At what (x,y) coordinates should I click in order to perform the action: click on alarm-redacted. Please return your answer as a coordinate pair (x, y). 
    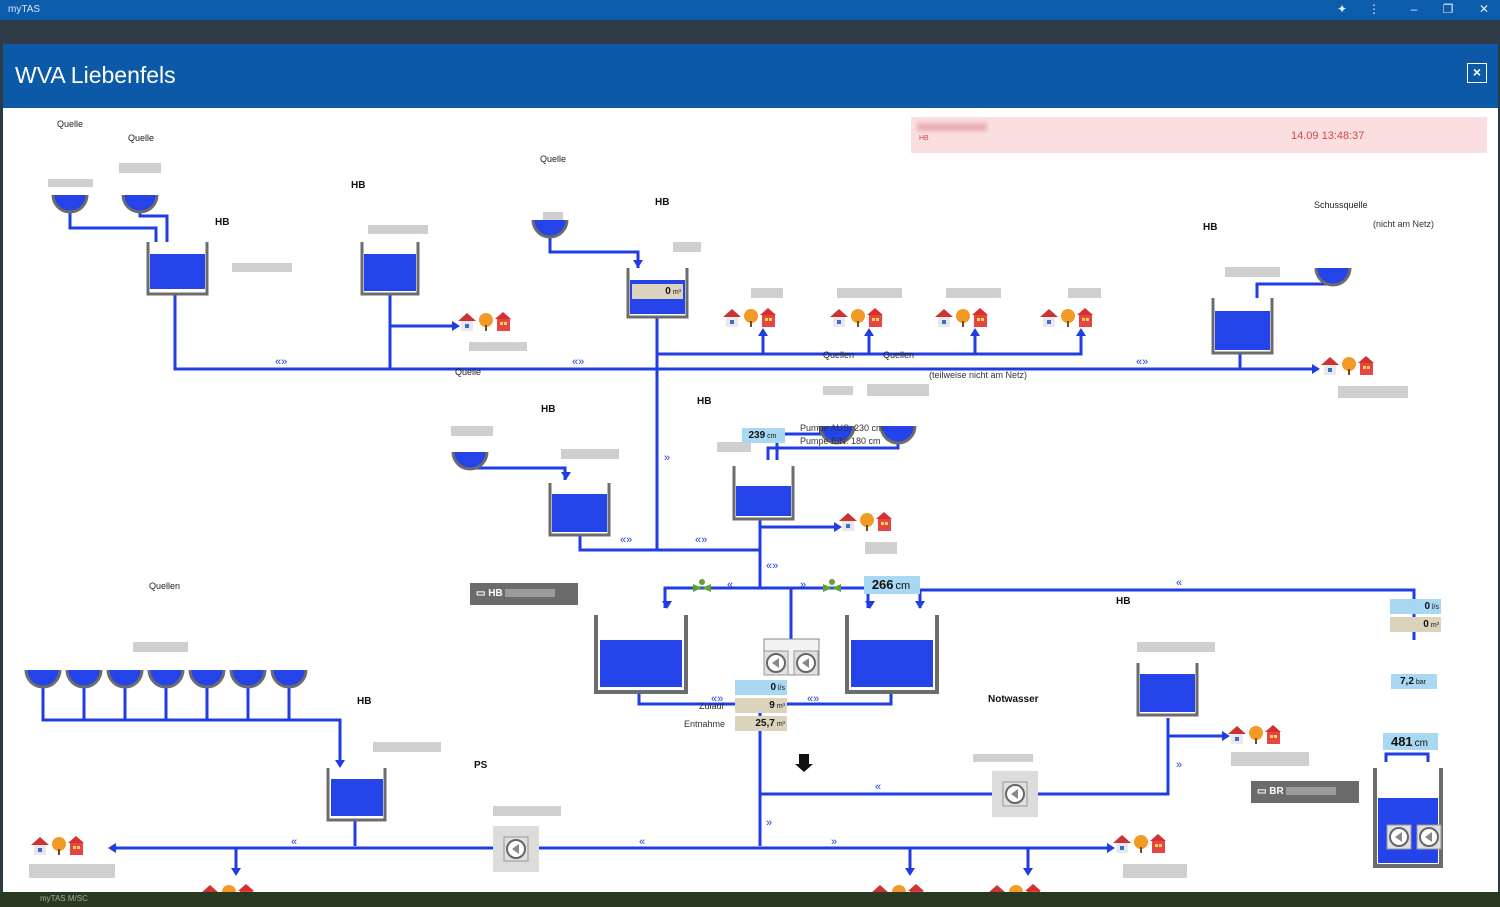
    Looking at the image, I should click on (952, 127).